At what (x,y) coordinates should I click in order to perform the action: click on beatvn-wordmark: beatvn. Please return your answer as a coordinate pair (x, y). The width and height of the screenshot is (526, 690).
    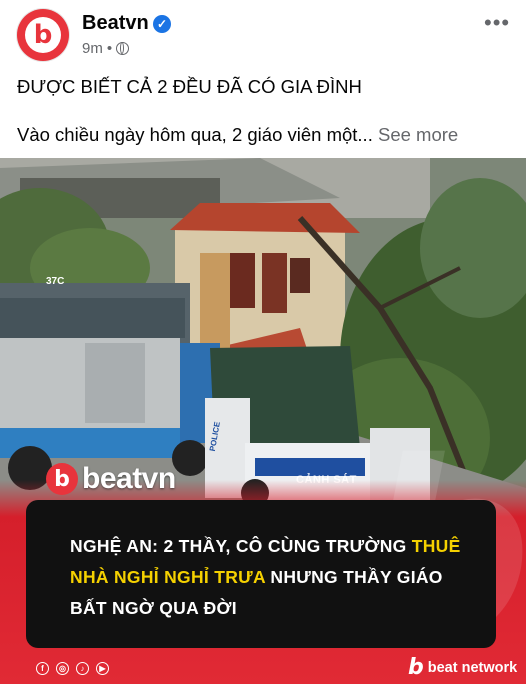
    Looking at the image, I should click on (129, 478).